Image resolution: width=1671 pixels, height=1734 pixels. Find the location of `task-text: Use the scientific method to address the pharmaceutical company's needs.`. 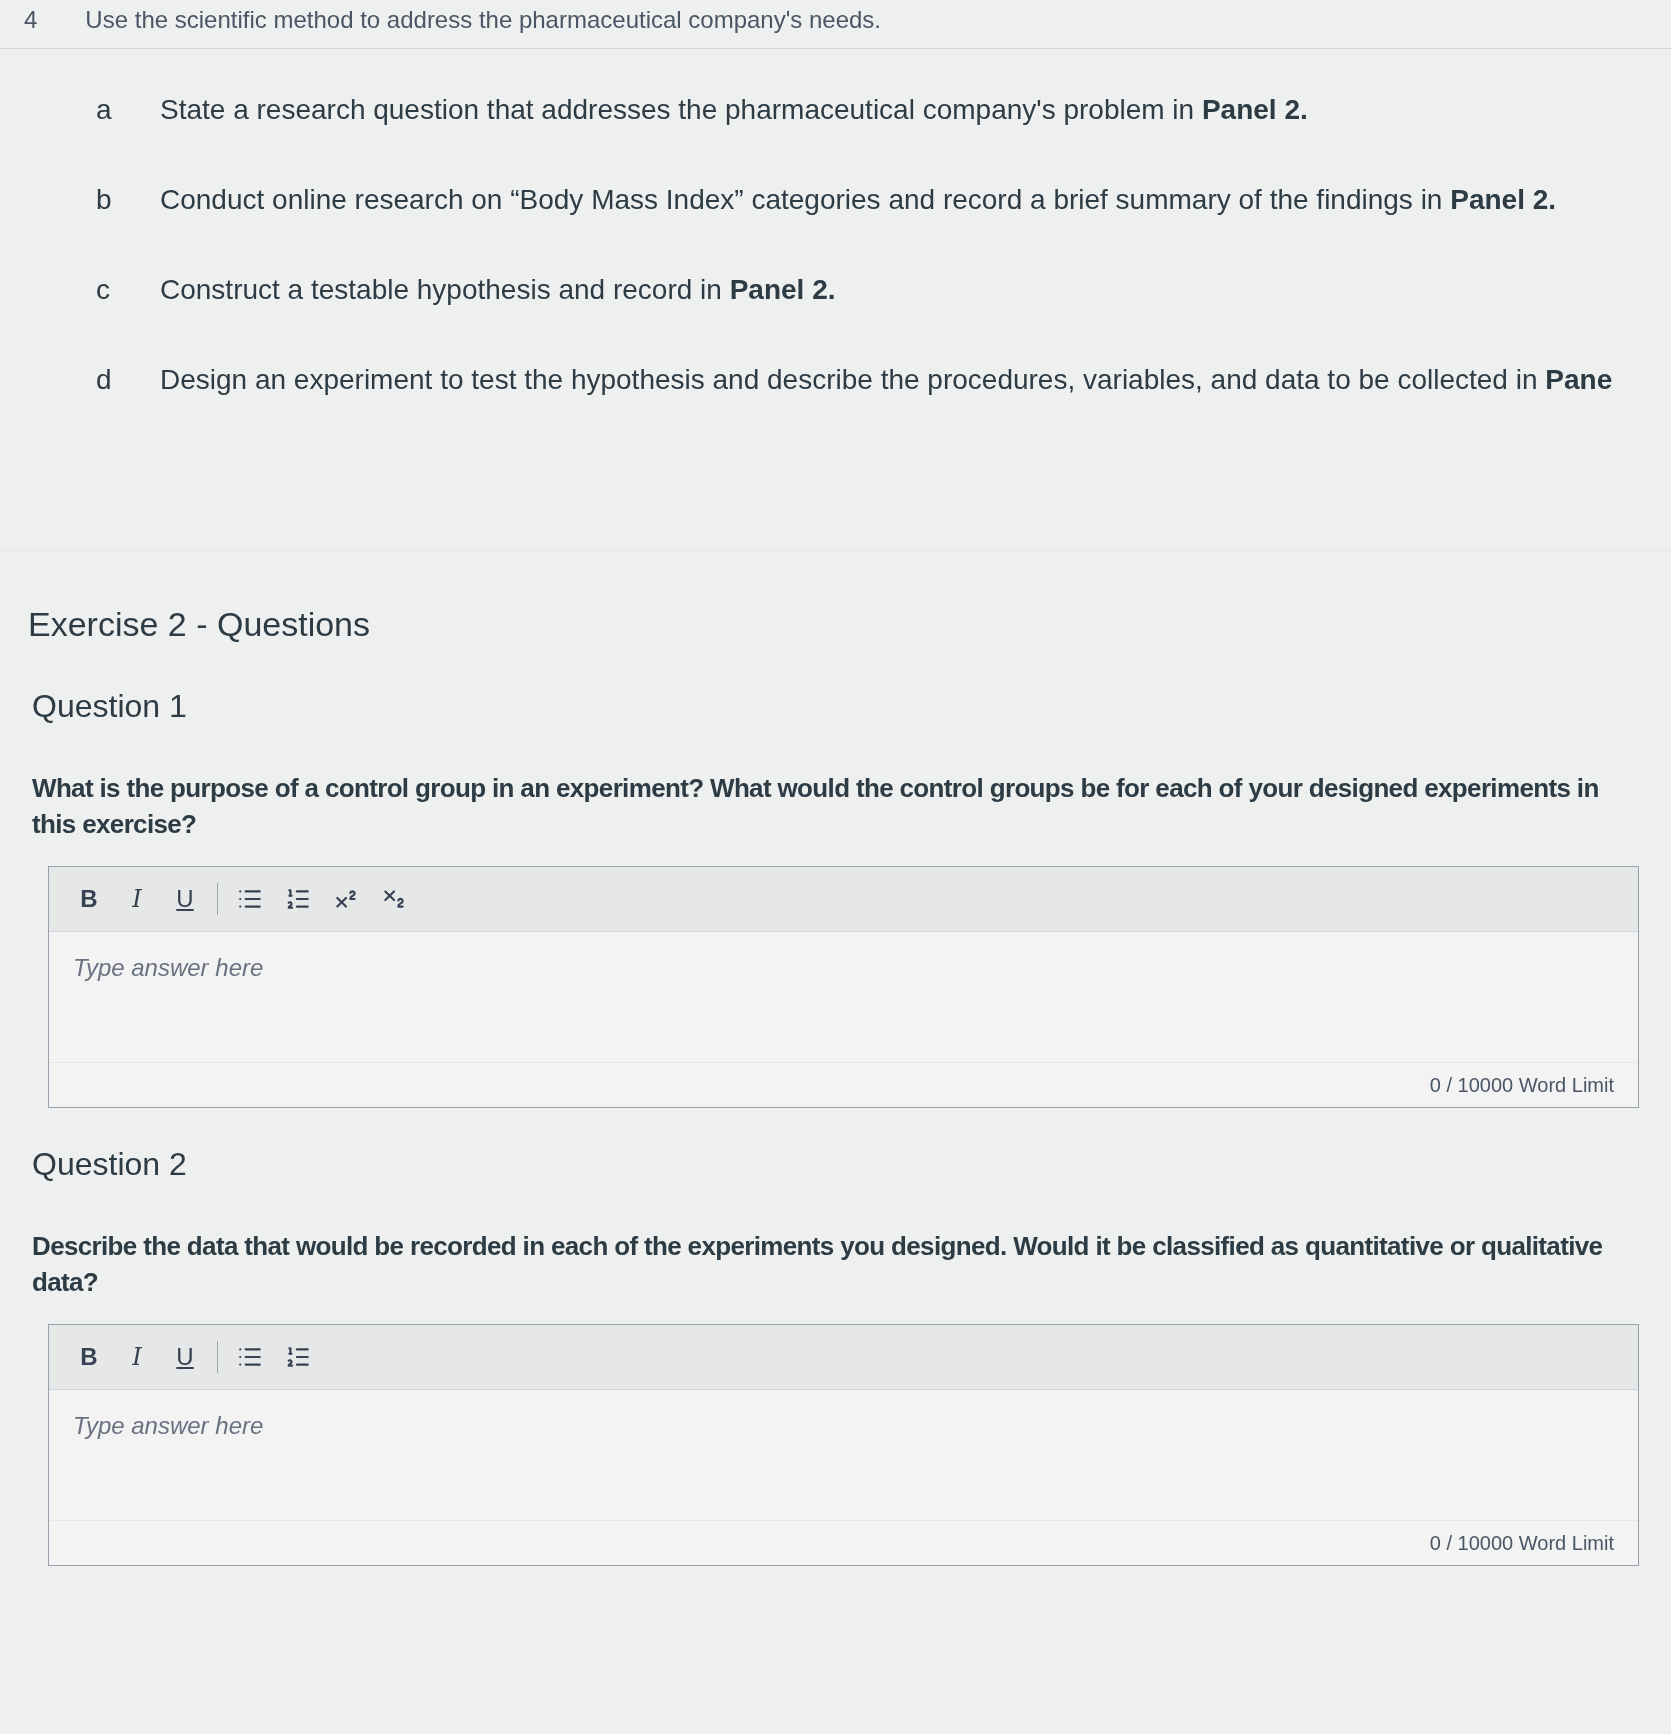

task-text: Use the scientific method to address the pharmaceutical company's needs. is located at coordinates (483, 20).